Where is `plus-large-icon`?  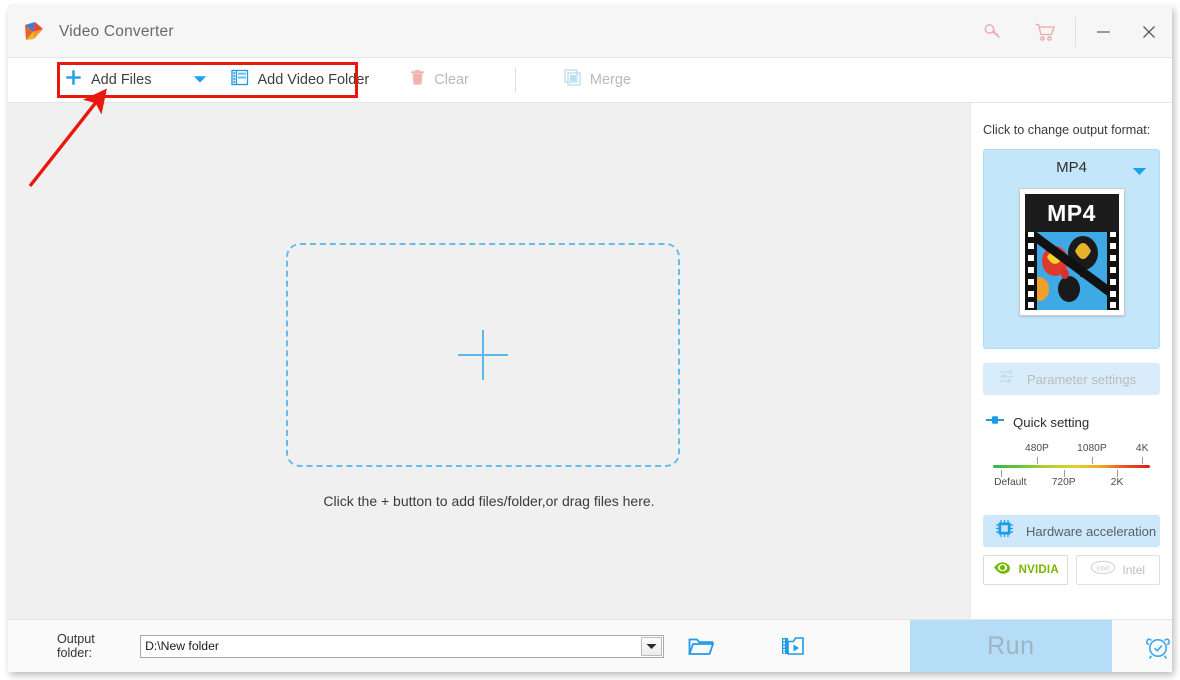 plus-large-icon is located at coordinates (483, 355).